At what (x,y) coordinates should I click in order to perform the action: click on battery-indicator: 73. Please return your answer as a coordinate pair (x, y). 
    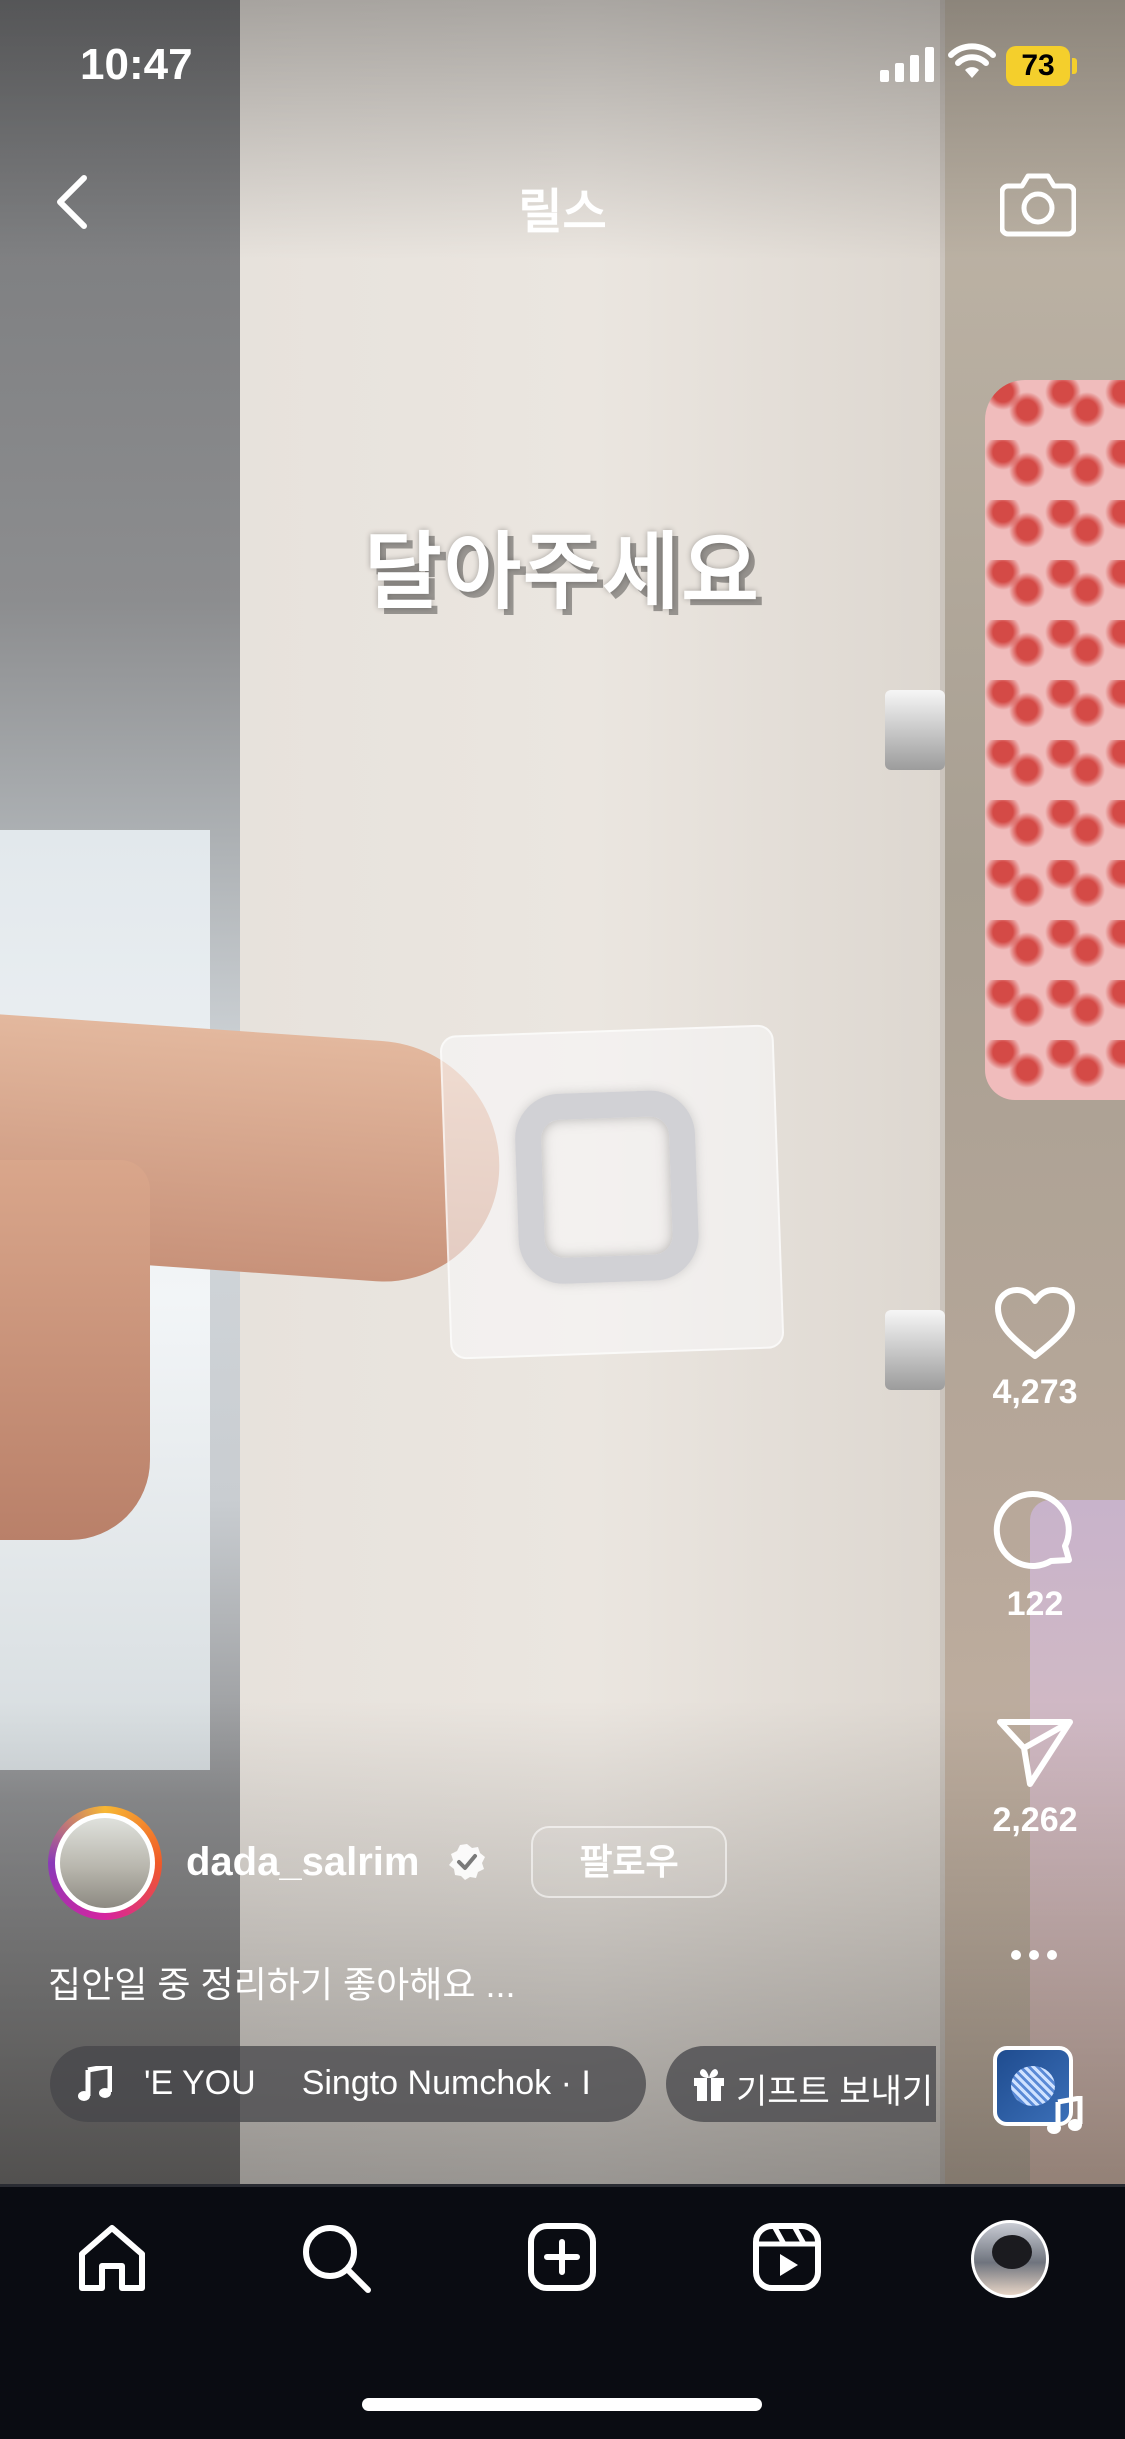
    Looking at the image, I should click on (1038, 66).